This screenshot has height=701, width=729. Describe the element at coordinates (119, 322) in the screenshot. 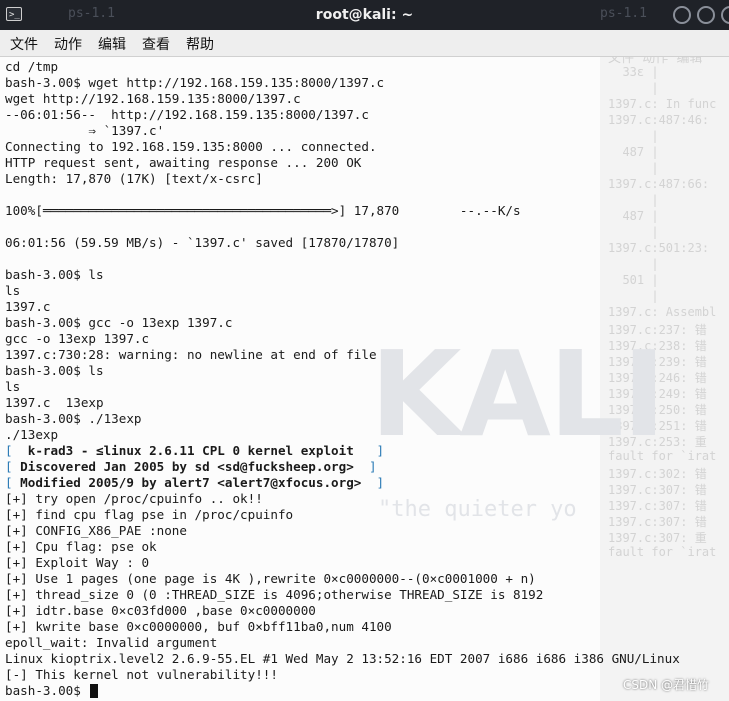

I see `terminal-line: bash-3.00$ gcc -o 13exp 1397.c` at that location.